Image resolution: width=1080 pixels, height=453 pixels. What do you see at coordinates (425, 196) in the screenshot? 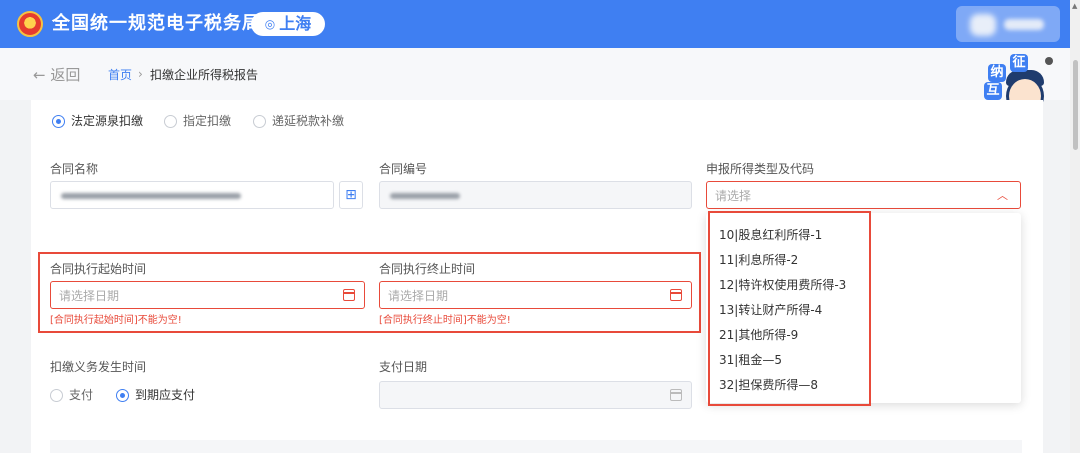
I see `contract-number-redacted` at bounding box center [425, 196].